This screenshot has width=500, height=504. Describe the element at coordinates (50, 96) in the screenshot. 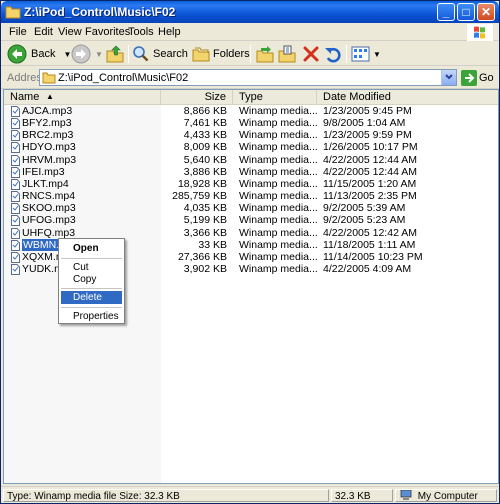

I see `sort-ascending-icon: ▲` at that location.